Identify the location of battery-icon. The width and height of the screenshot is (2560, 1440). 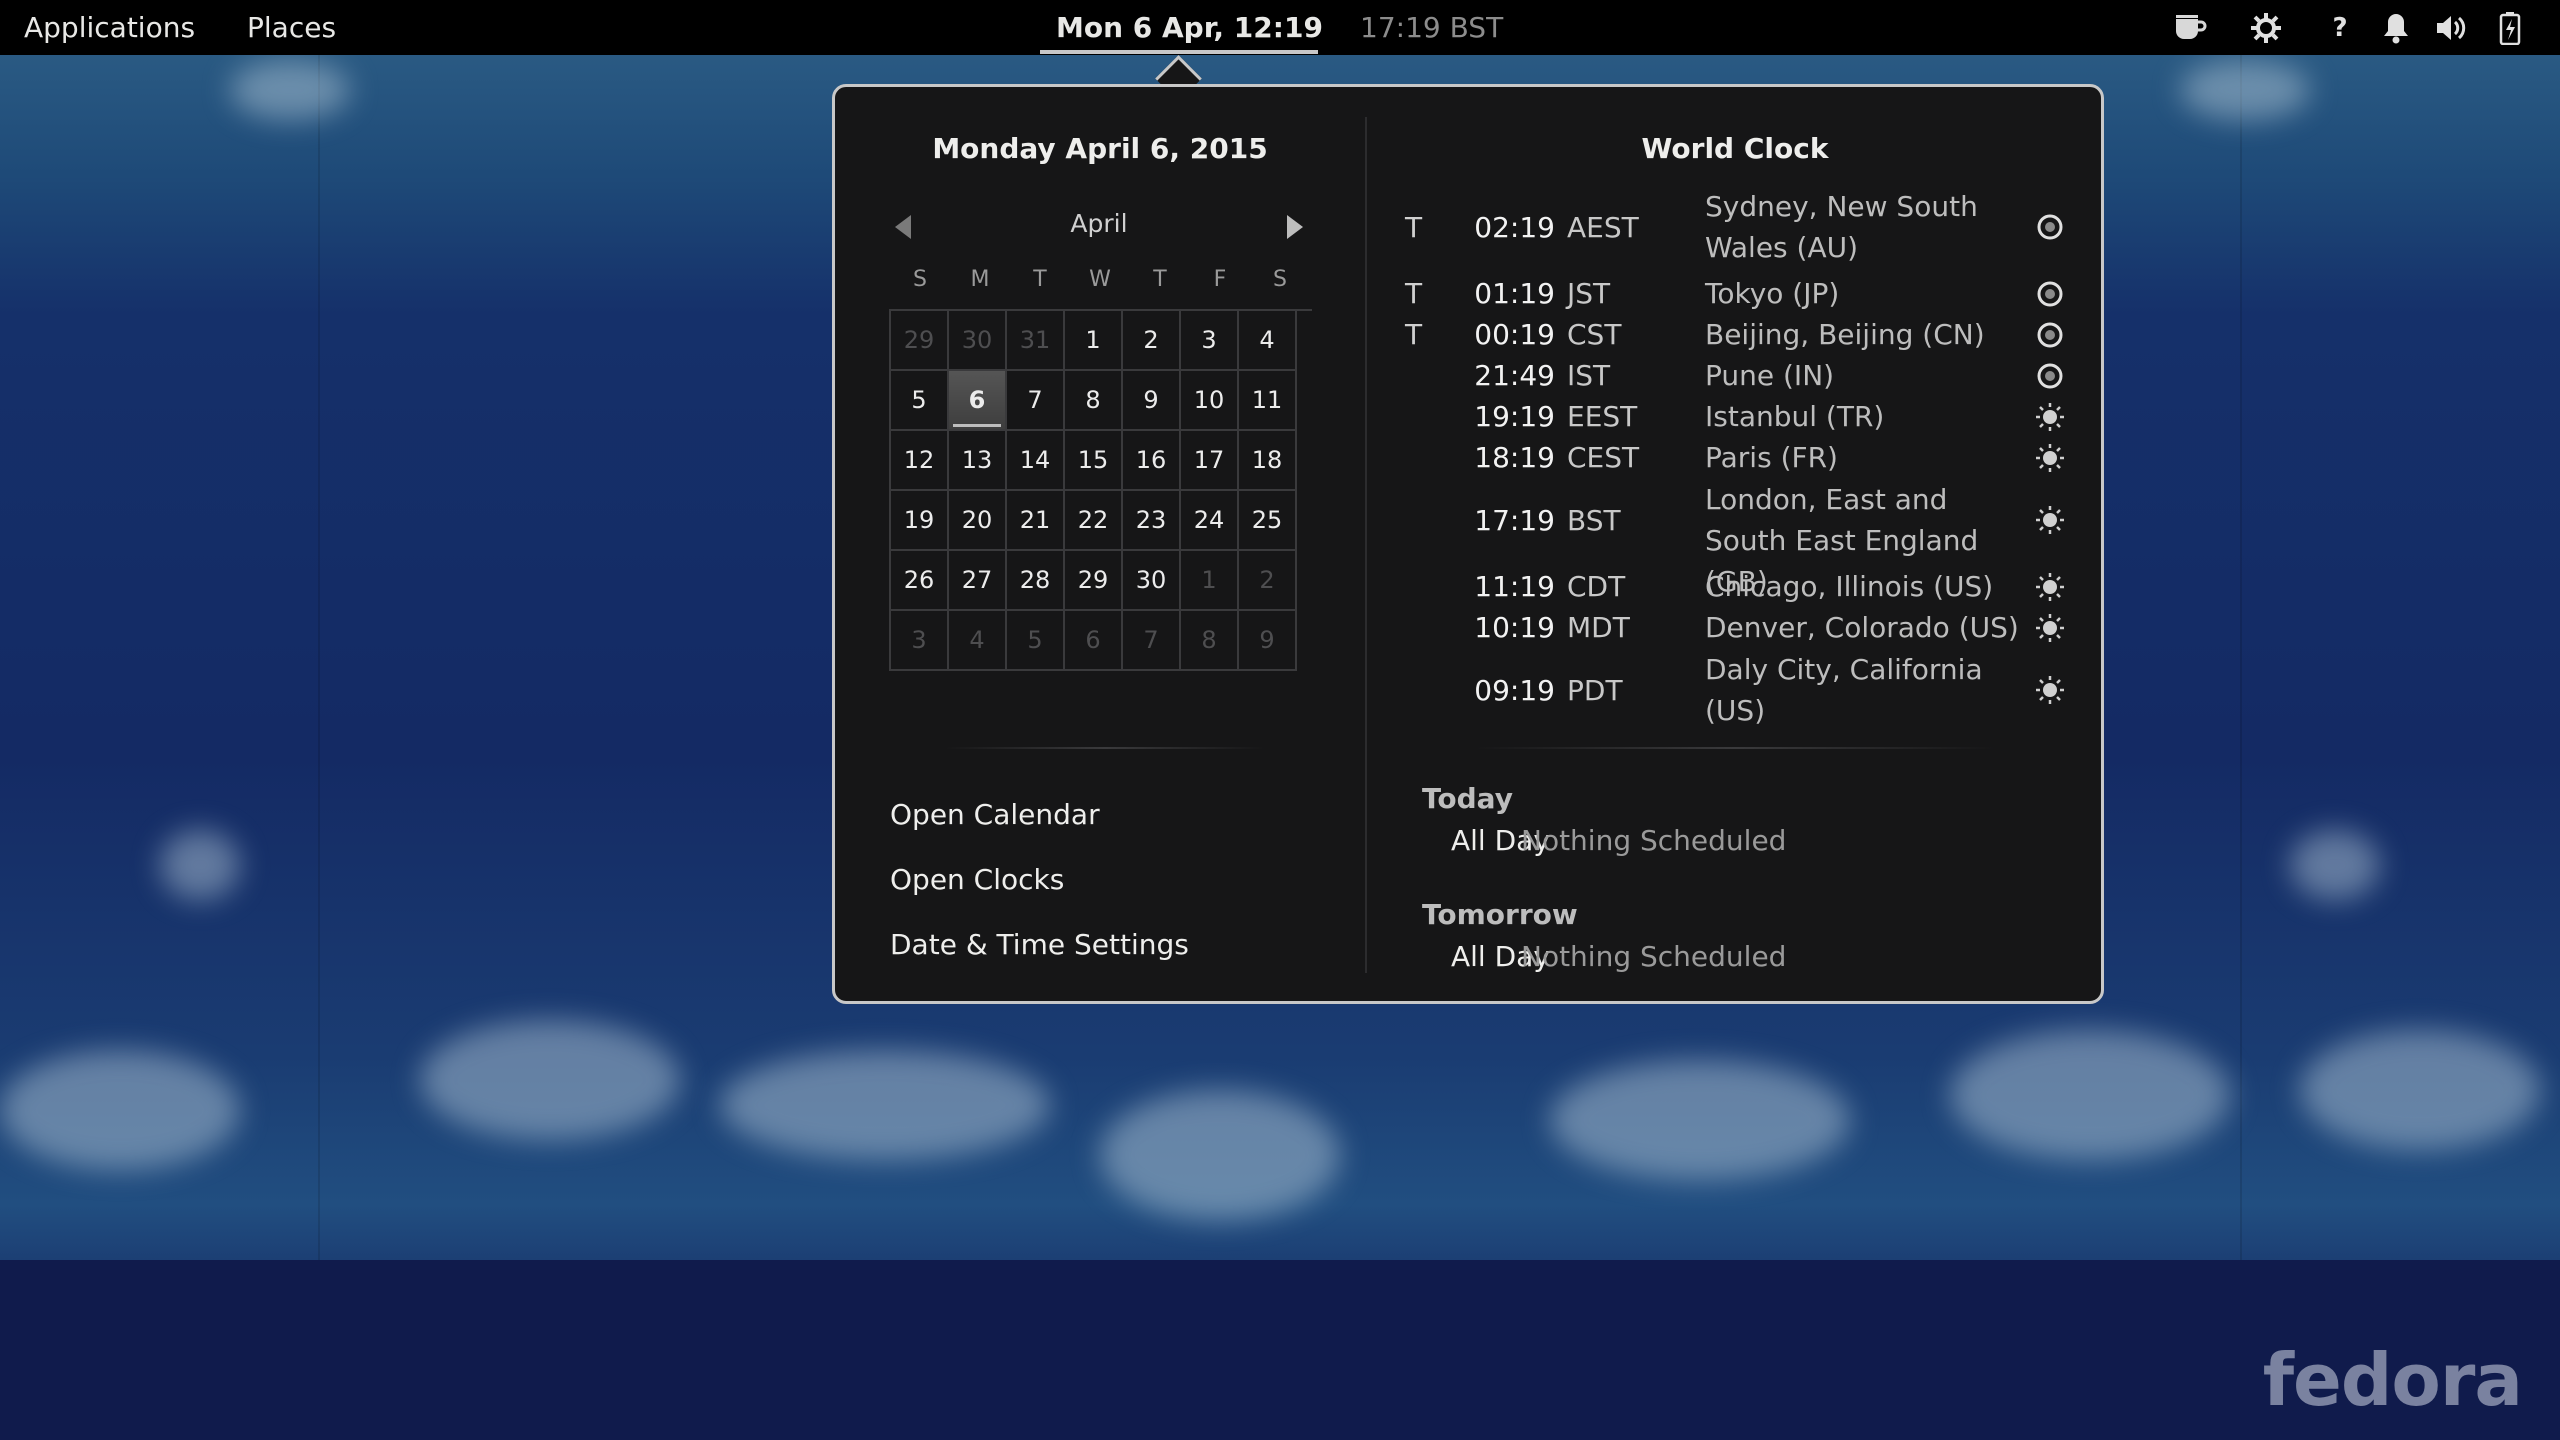
(2510, 28).